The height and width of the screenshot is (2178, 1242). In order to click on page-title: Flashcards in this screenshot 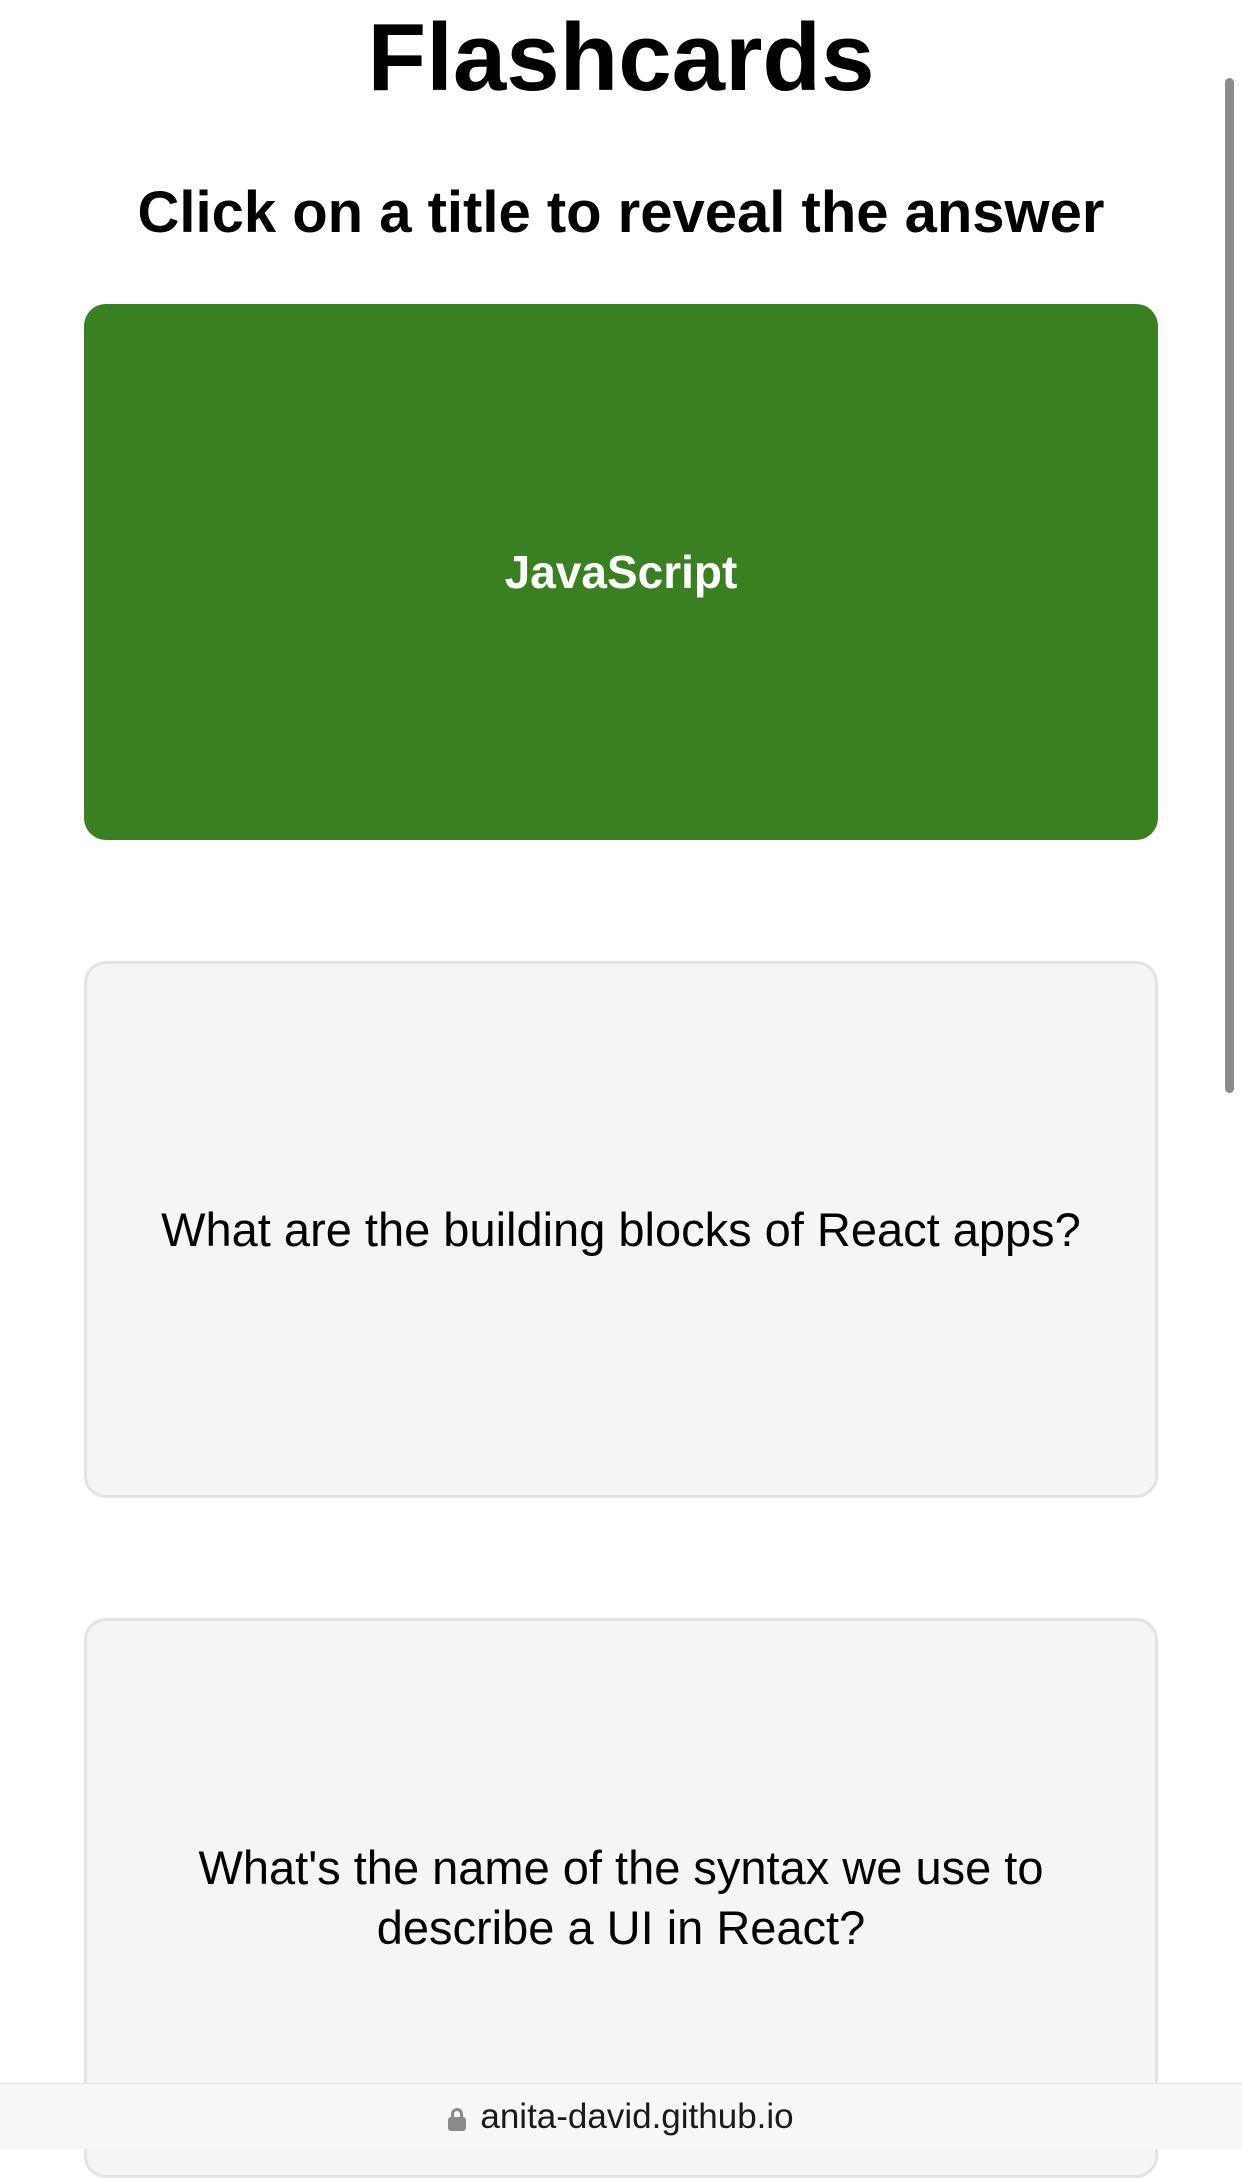, I will do `click(621, 57)`.